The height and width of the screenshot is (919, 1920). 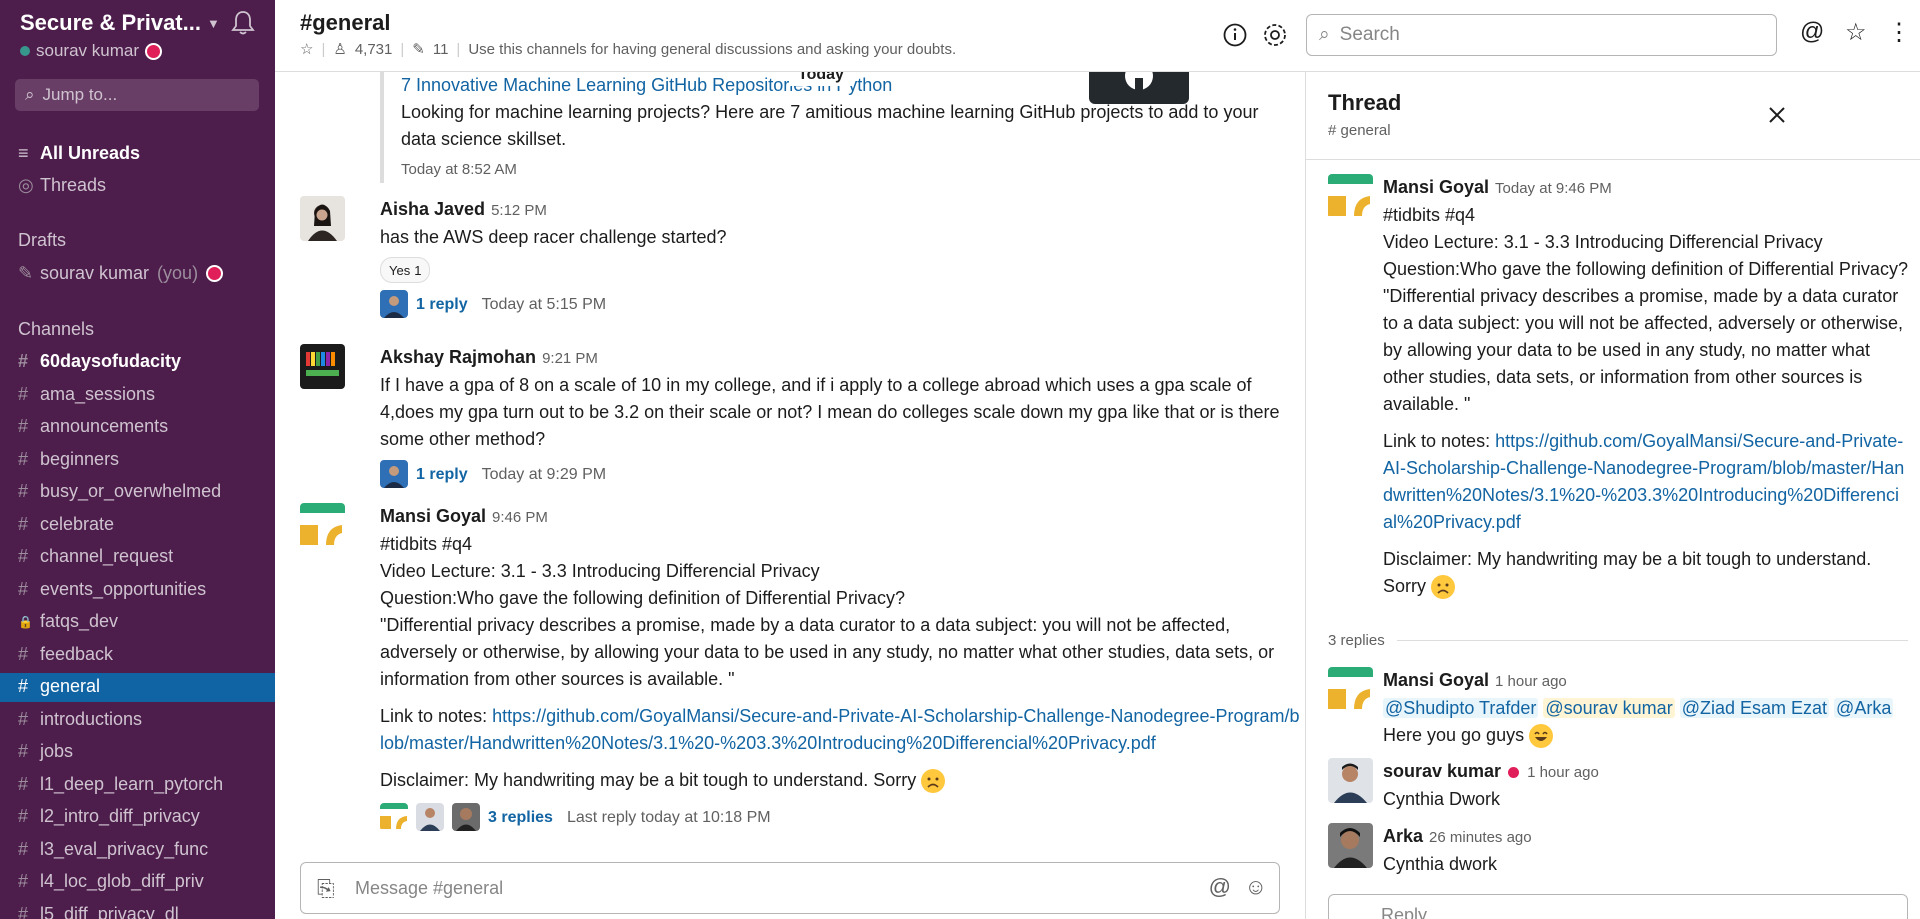 What do you see at coordinates (99, 361) in the screenshot?
I see `sidebar-item-60daysofudacity: #60daysofudacity` at bounding box center [99, 361].